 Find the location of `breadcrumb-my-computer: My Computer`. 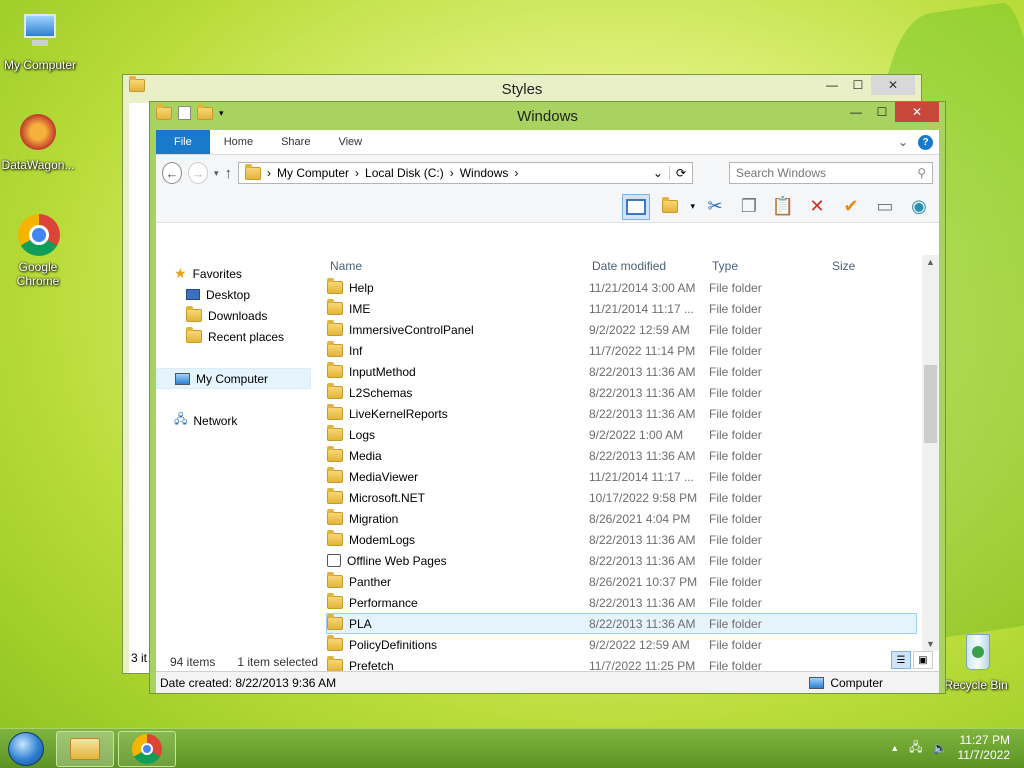

breadcrumb-my-computer: My Computer is located at coordinates (313, 173).